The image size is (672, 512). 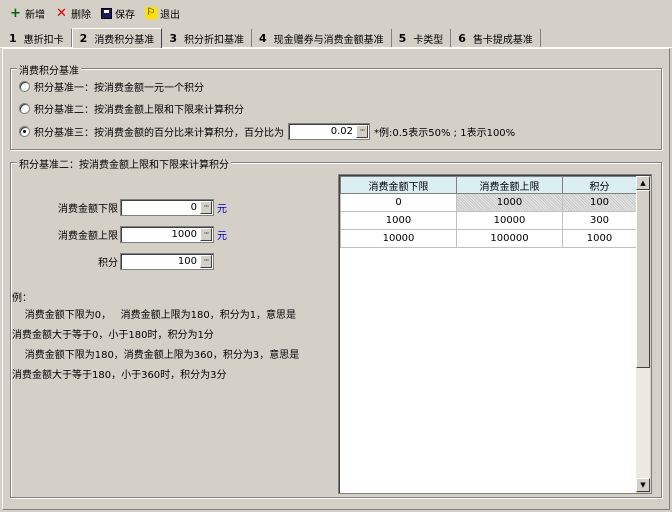 I want to click on add-button: + 新增, so click(x=27, y=13).